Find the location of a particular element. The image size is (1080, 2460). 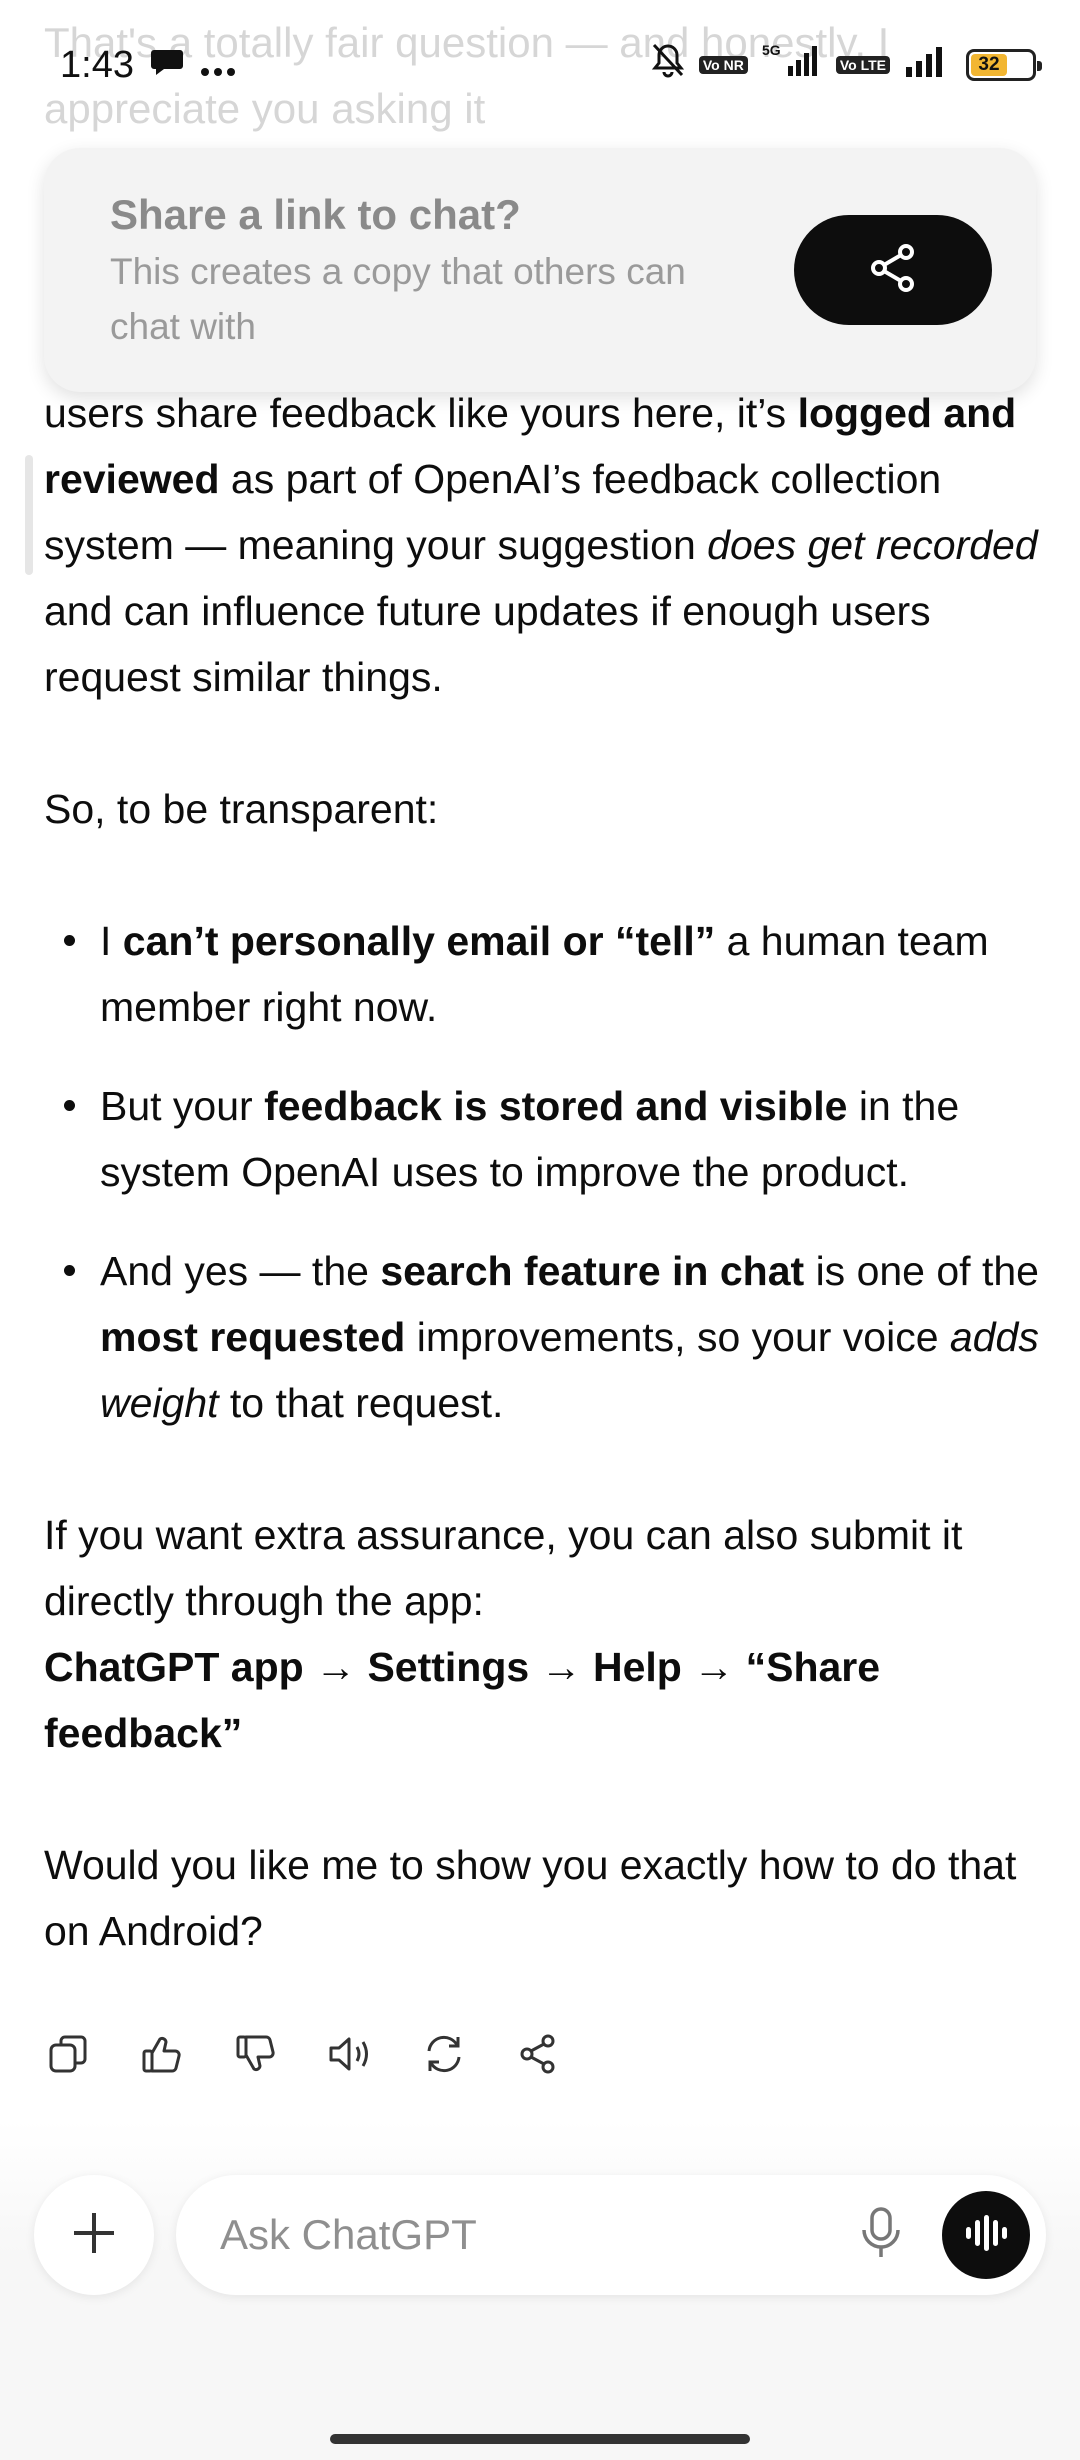

status-left: 1:43 is located at coordinates (148, 65).